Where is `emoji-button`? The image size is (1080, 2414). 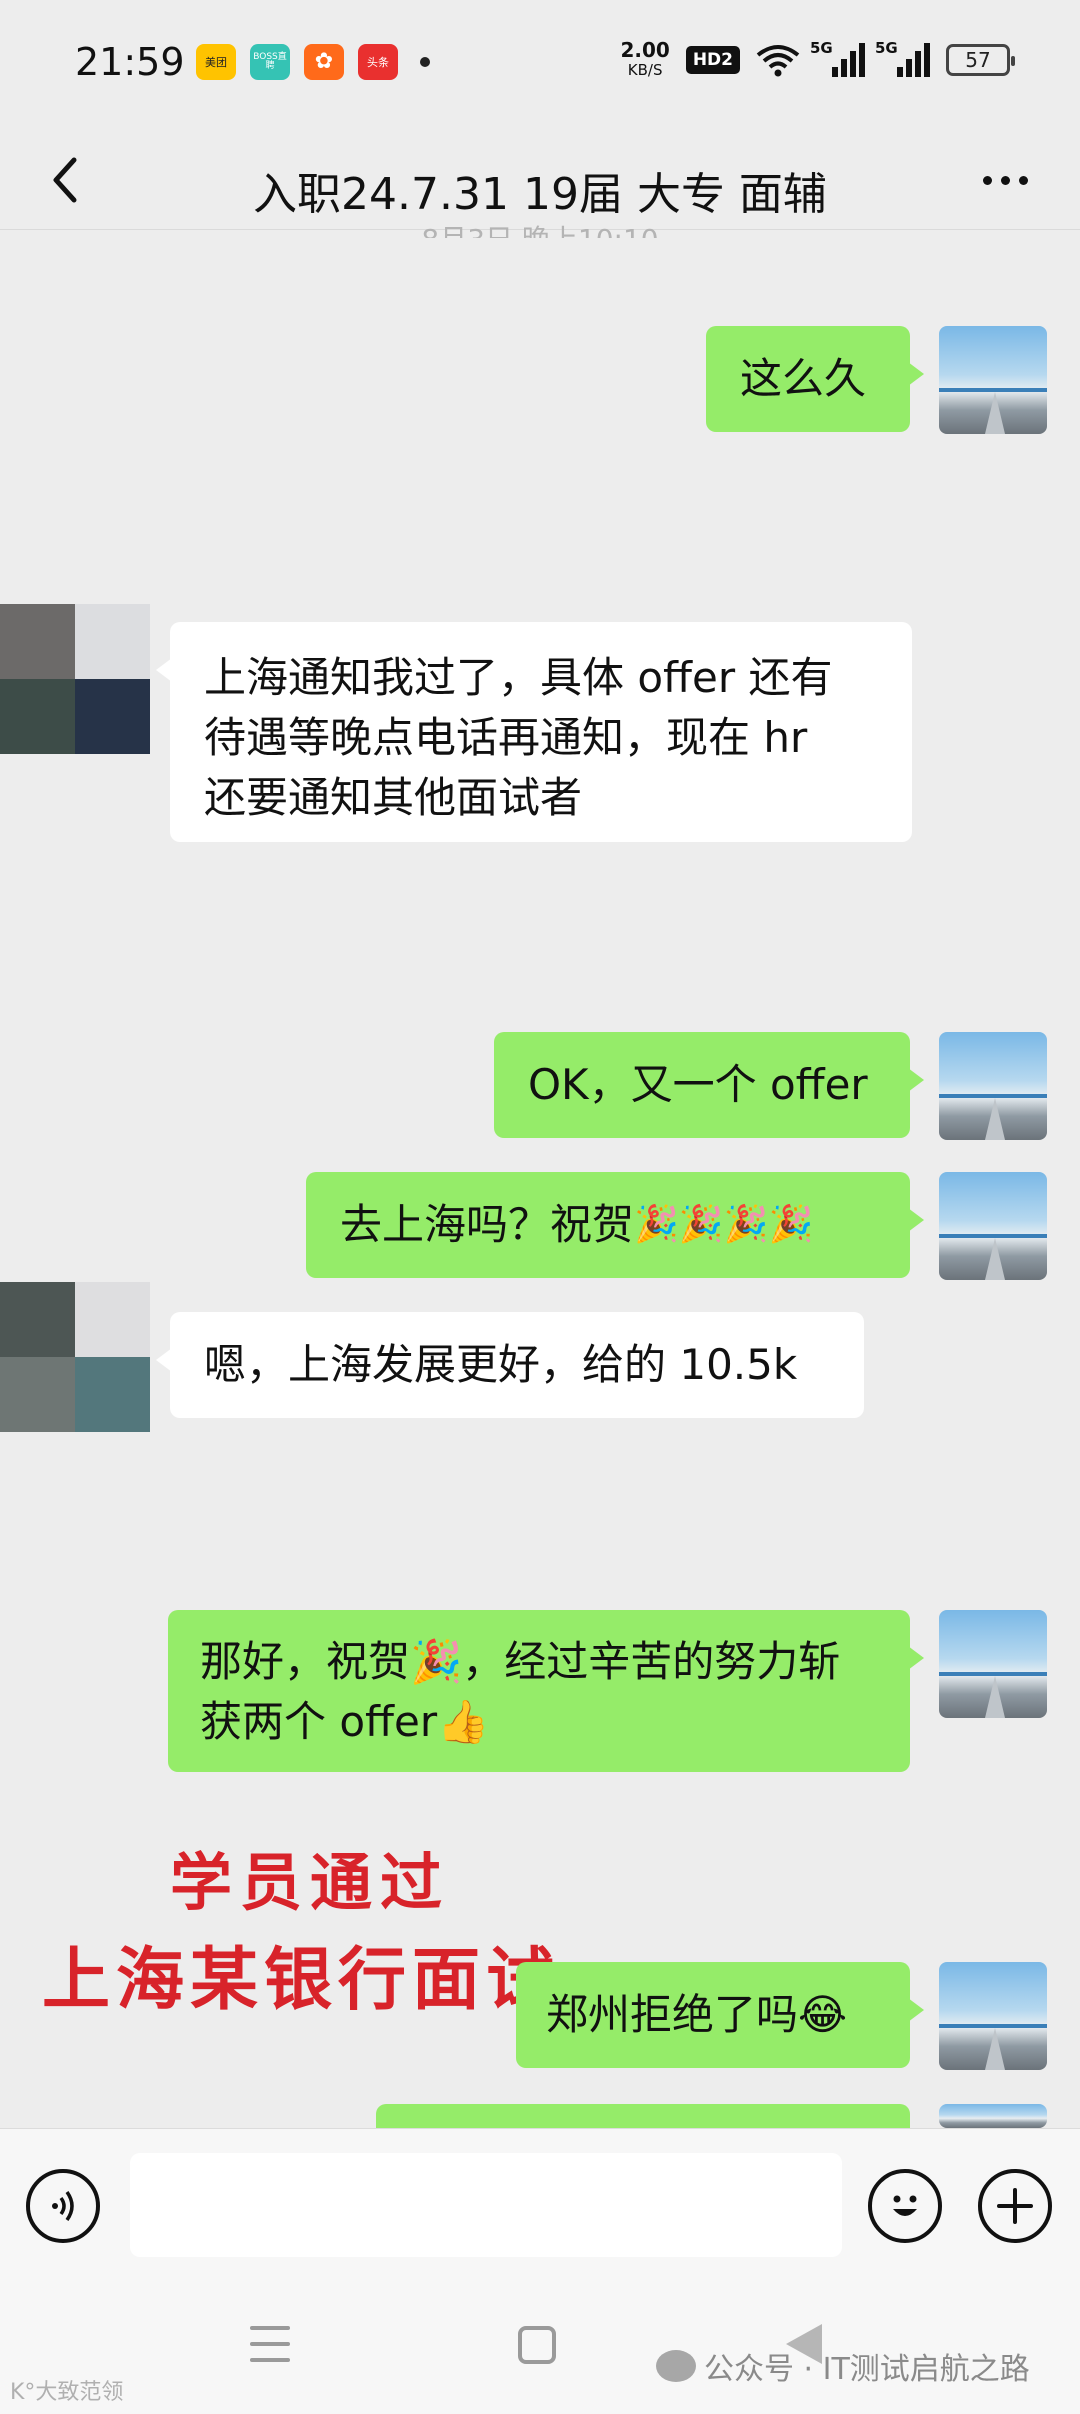 emoji-button is located at coordinates (905, 2206).